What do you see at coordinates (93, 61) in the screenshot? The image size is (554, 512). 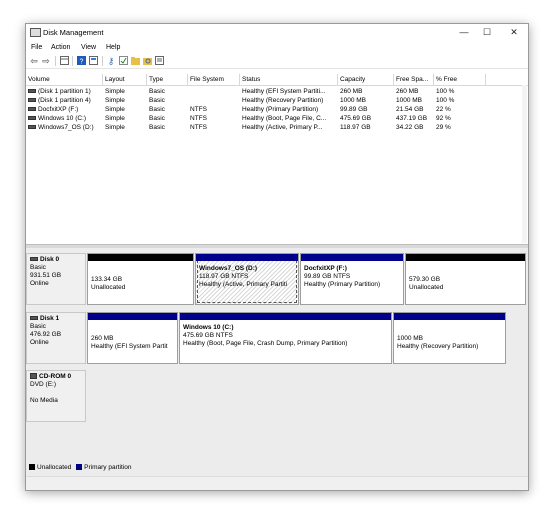 I see `console-icon` at bounding box center [93, 61].